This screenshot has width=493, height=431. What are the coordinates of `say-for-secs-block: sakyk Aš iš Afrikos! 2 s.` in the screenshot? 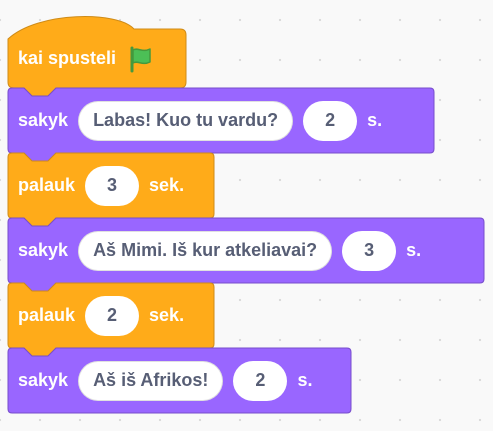 It's located at (179, 380).